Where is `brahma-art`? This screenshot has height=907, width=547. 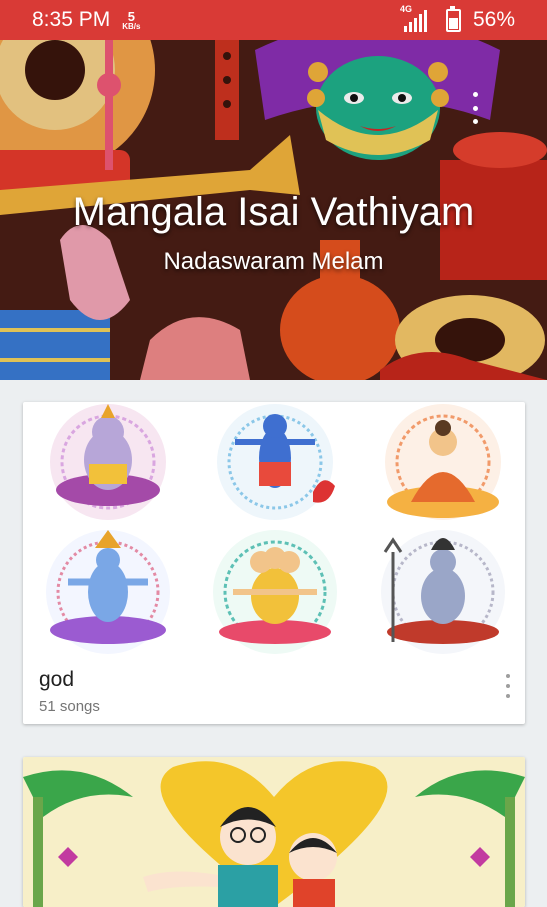 brahma-art is located at coordinates (275, 592).